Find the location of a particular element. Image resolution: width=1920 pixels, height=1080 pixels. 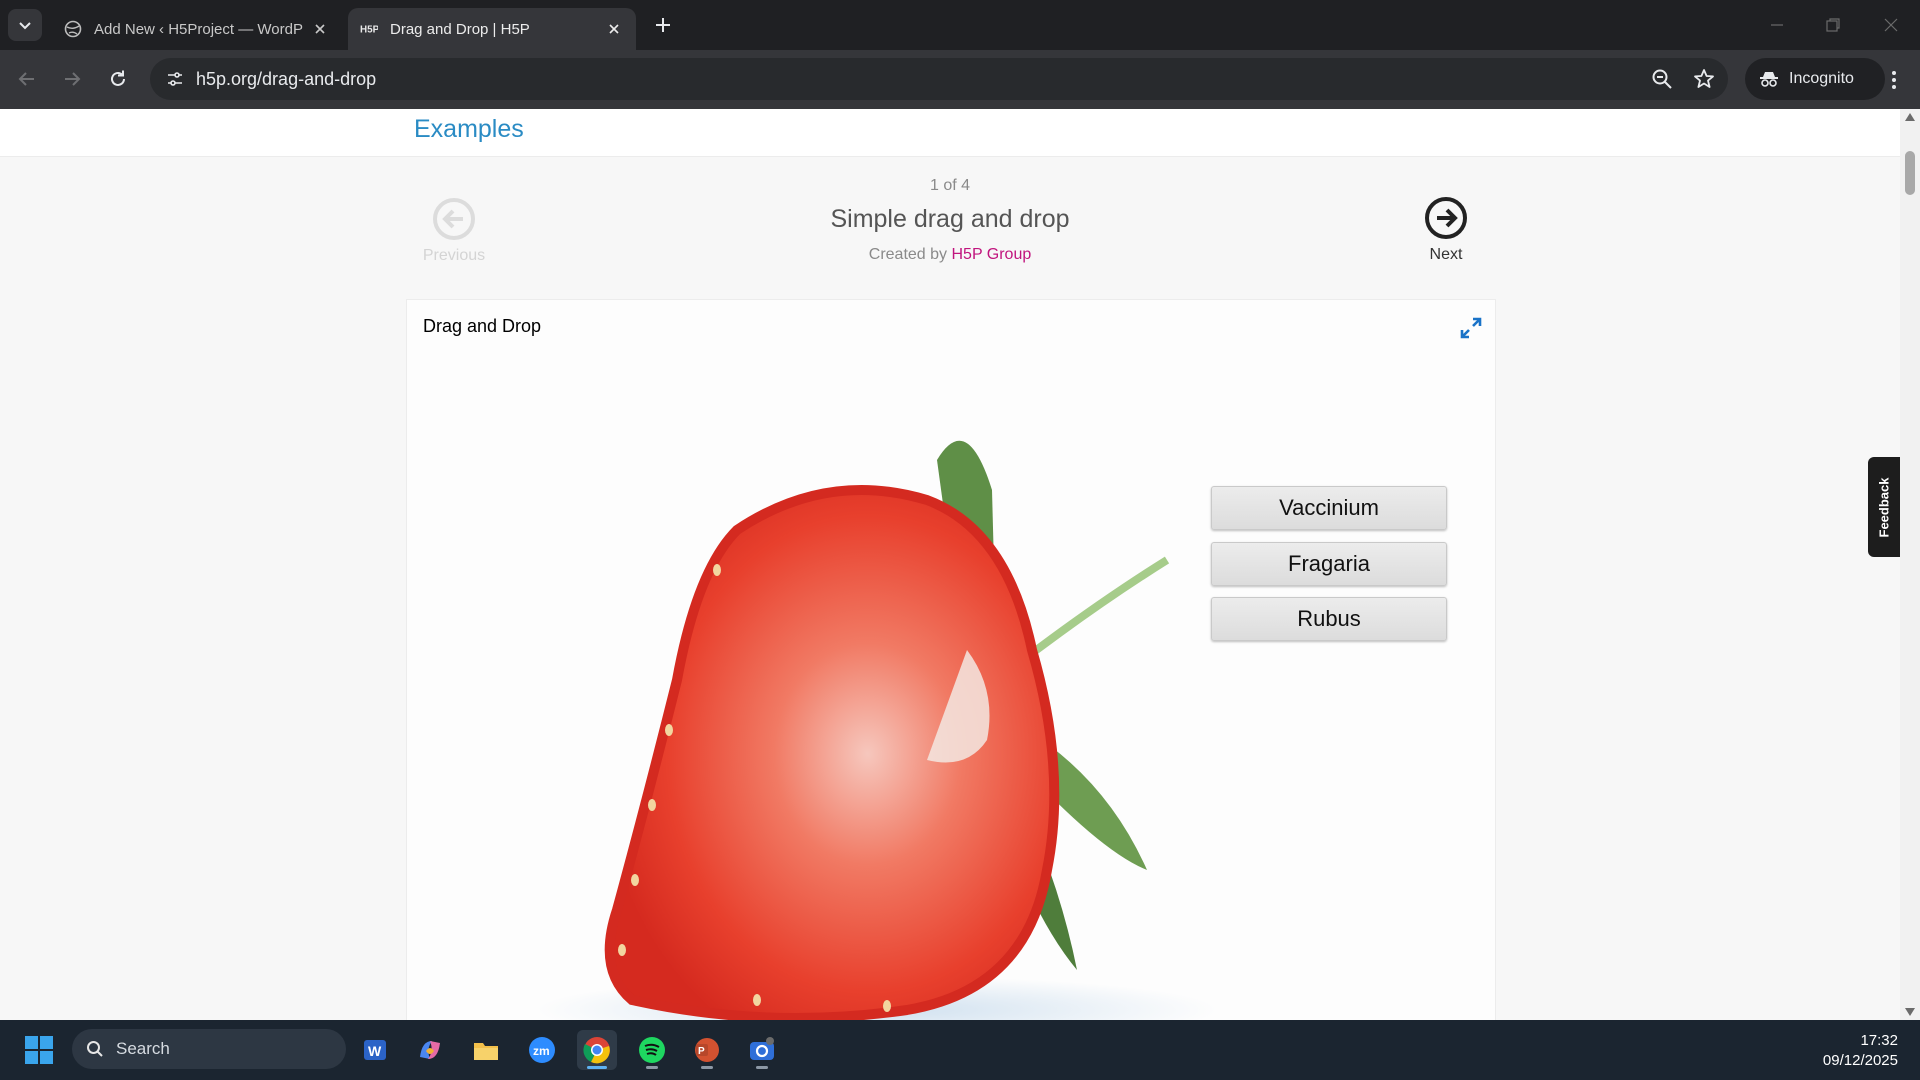

active-indicator is located at coordinates (597, 1067).